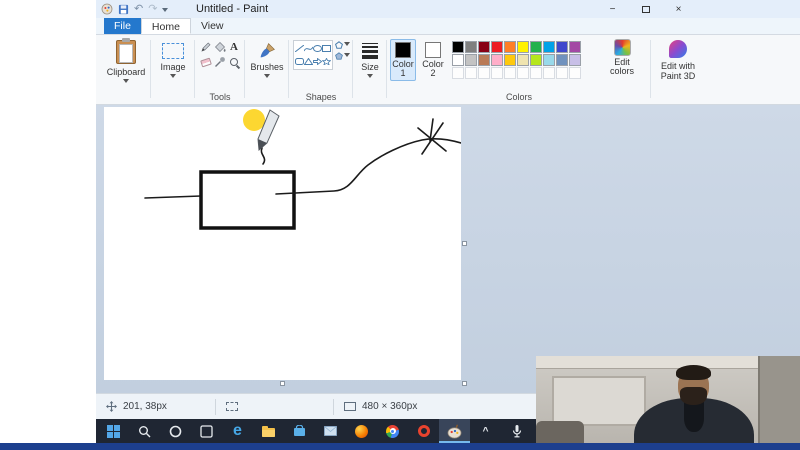 This screenshot has width=800, height=450. What do you see at coordinates (433, 60) in the screenshot?
I see `color2-button: Color 2` at bounding box center [433, 60].